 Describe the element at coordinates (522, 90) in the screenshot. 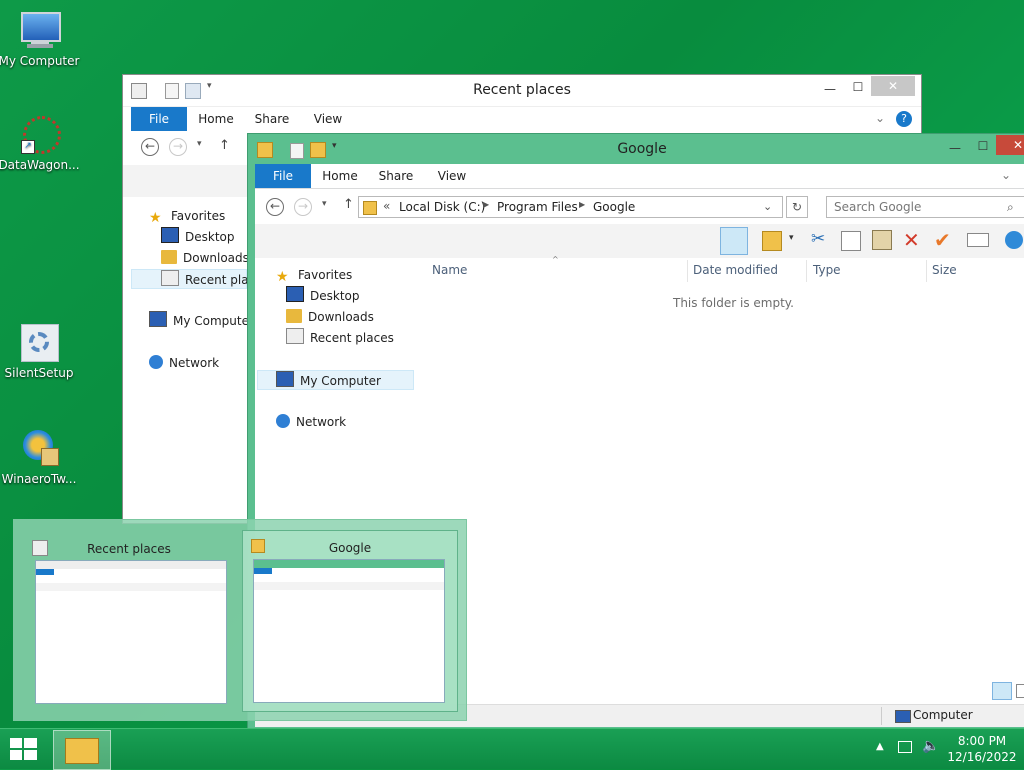

I see `titlebar: ▾ Recent places — ☐ ✕` at that location.